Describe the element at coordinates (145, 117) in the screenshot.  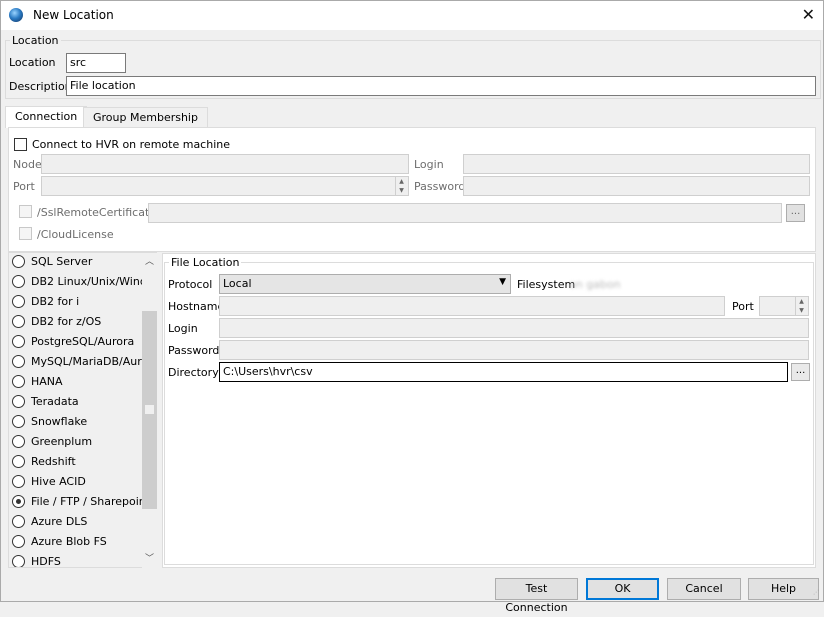
I see `tab-group-membership: Group Membership` at that location.